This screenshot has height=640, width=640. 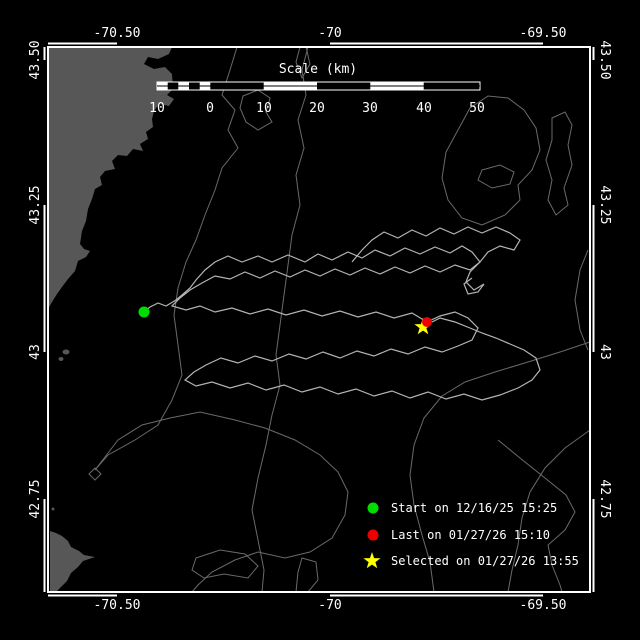 I want to click on legend-markers, so click(x=372, y=535).